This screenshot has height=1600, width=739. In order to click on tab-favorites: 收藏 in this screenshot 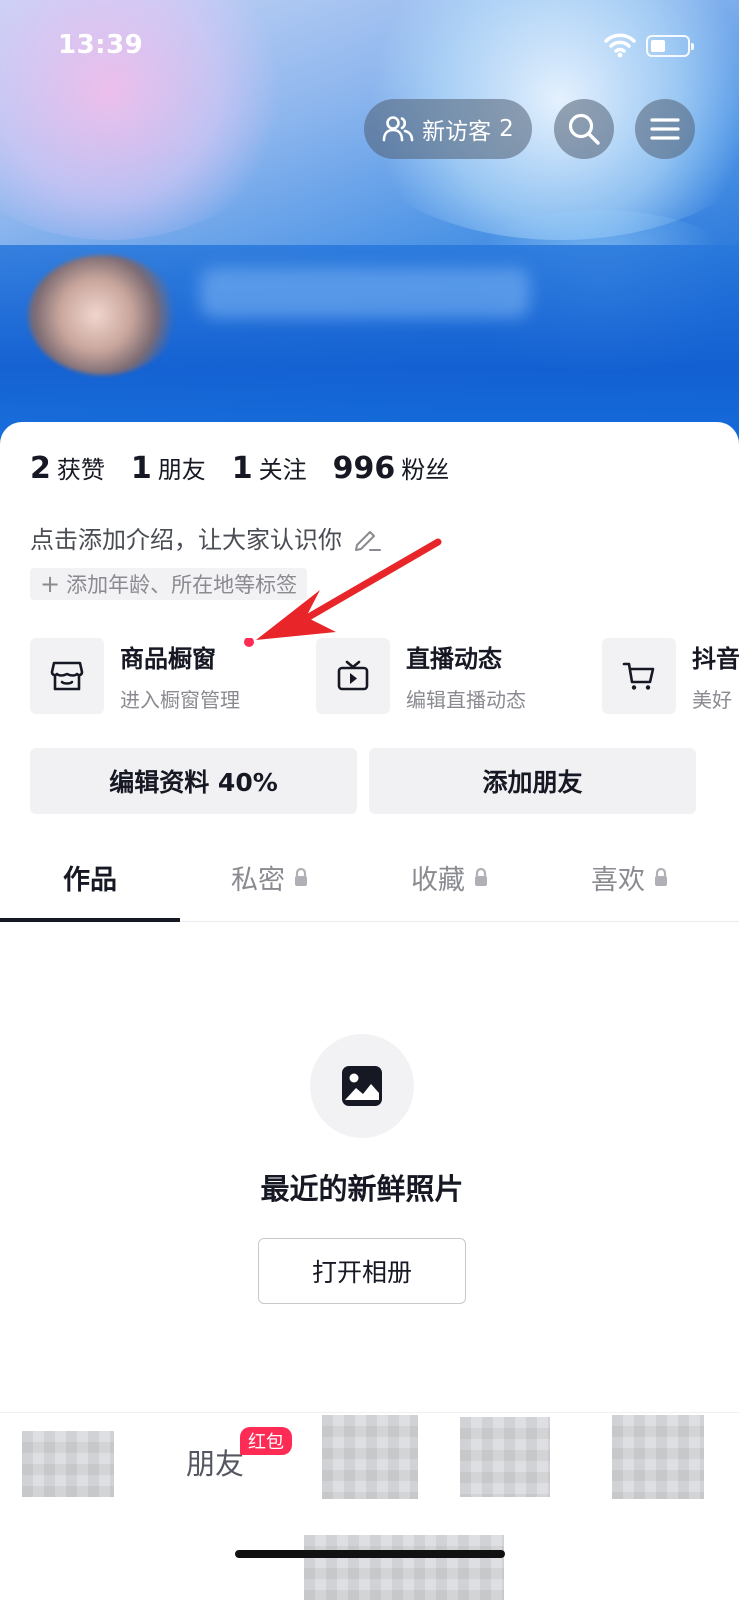, I will do `click(450, 877)`.